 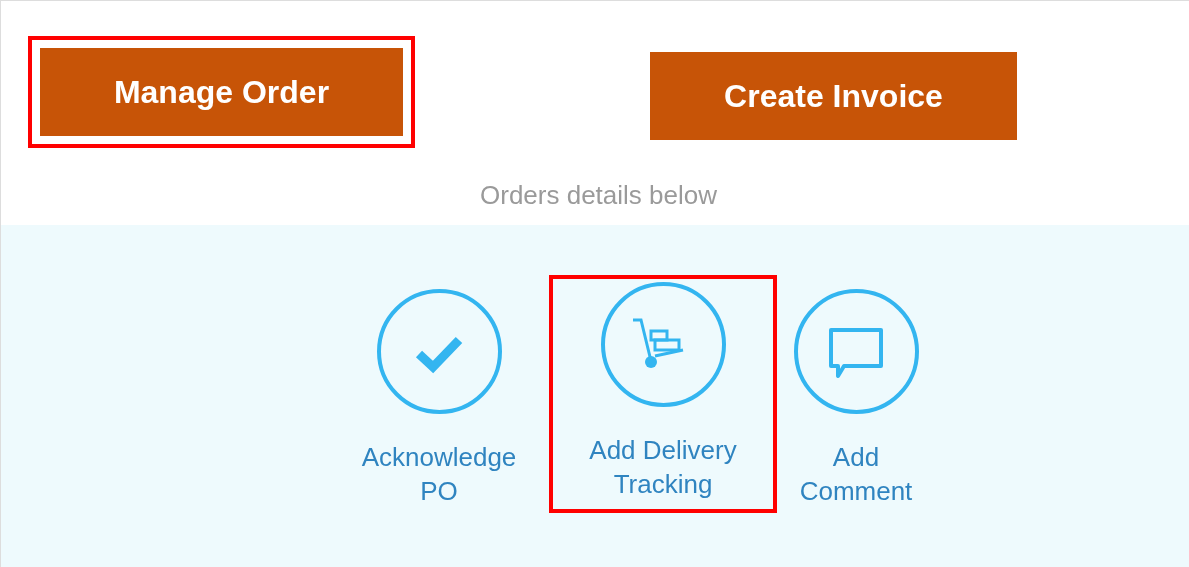 I want to click on action-link: Add Comment, so click(x=856, y=474).